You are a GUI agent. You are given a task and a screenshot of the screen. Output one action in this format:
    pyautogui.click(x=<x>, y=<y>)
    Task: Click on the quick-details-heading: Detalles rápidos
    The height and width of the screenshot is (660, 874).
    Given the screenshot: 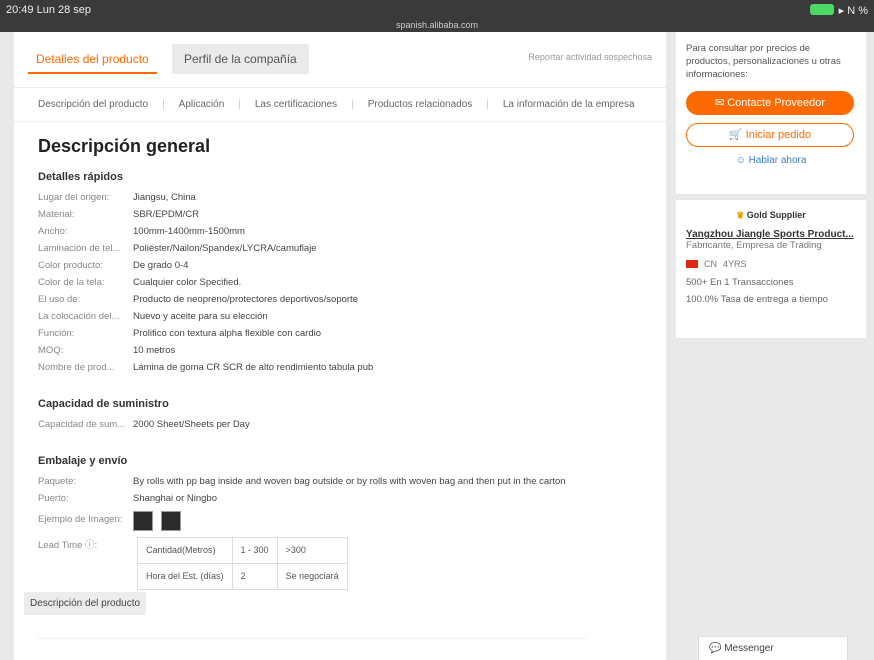 What is the action you would take?
    pyautogui.click(x=80, y=177)
    